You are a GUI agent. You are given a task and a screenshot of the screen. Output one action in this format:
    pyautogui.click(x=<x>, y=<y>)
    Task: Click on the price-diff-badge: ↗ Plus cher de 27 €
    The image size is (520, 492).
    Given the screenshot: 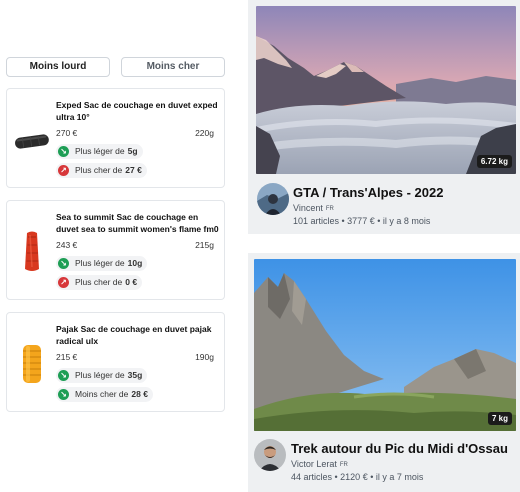 What is the action you would take?
    pyautogui.click(x=101, y=170)
    